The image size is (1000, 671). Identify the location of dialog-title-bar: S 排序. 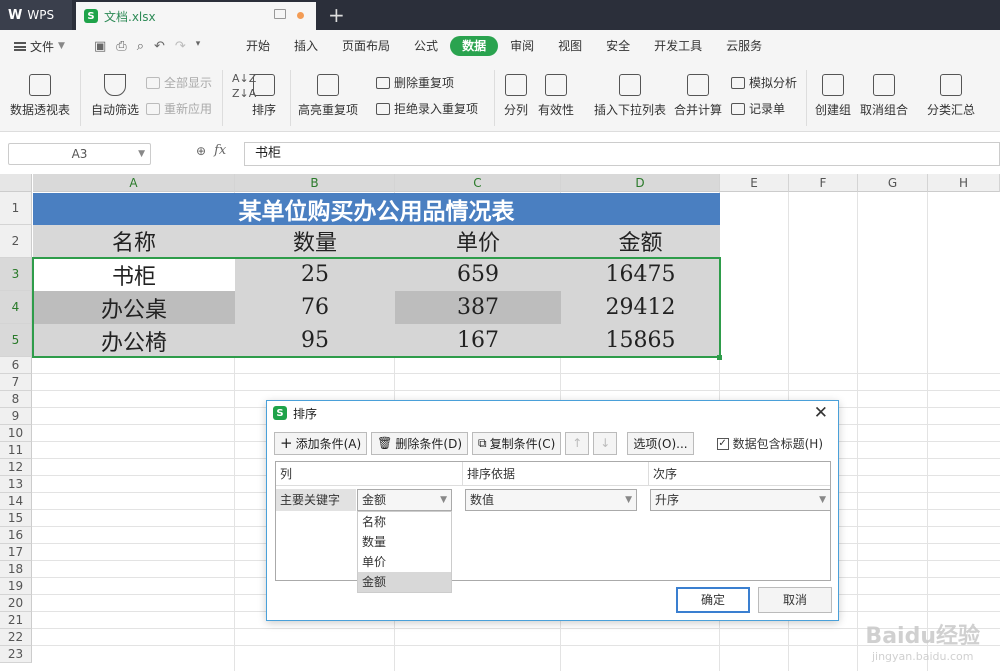
(552, 413).